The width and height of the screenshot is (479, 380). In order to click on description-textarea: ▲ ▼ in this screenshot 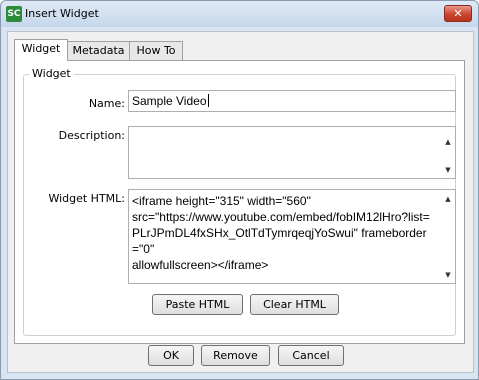, I will do `click(292, 152)`.